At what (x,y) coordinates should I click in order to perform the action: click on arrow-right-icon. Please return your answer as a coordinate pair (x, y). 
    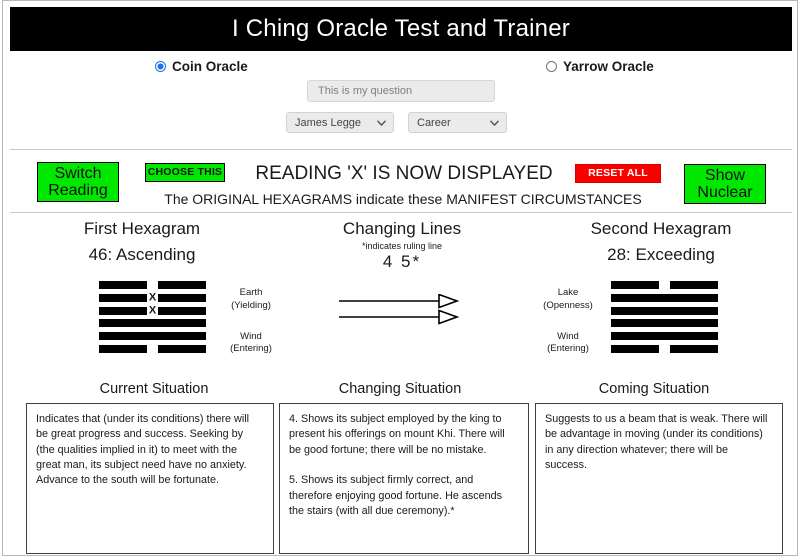
    Looking at the image, I should click on (399, 309).